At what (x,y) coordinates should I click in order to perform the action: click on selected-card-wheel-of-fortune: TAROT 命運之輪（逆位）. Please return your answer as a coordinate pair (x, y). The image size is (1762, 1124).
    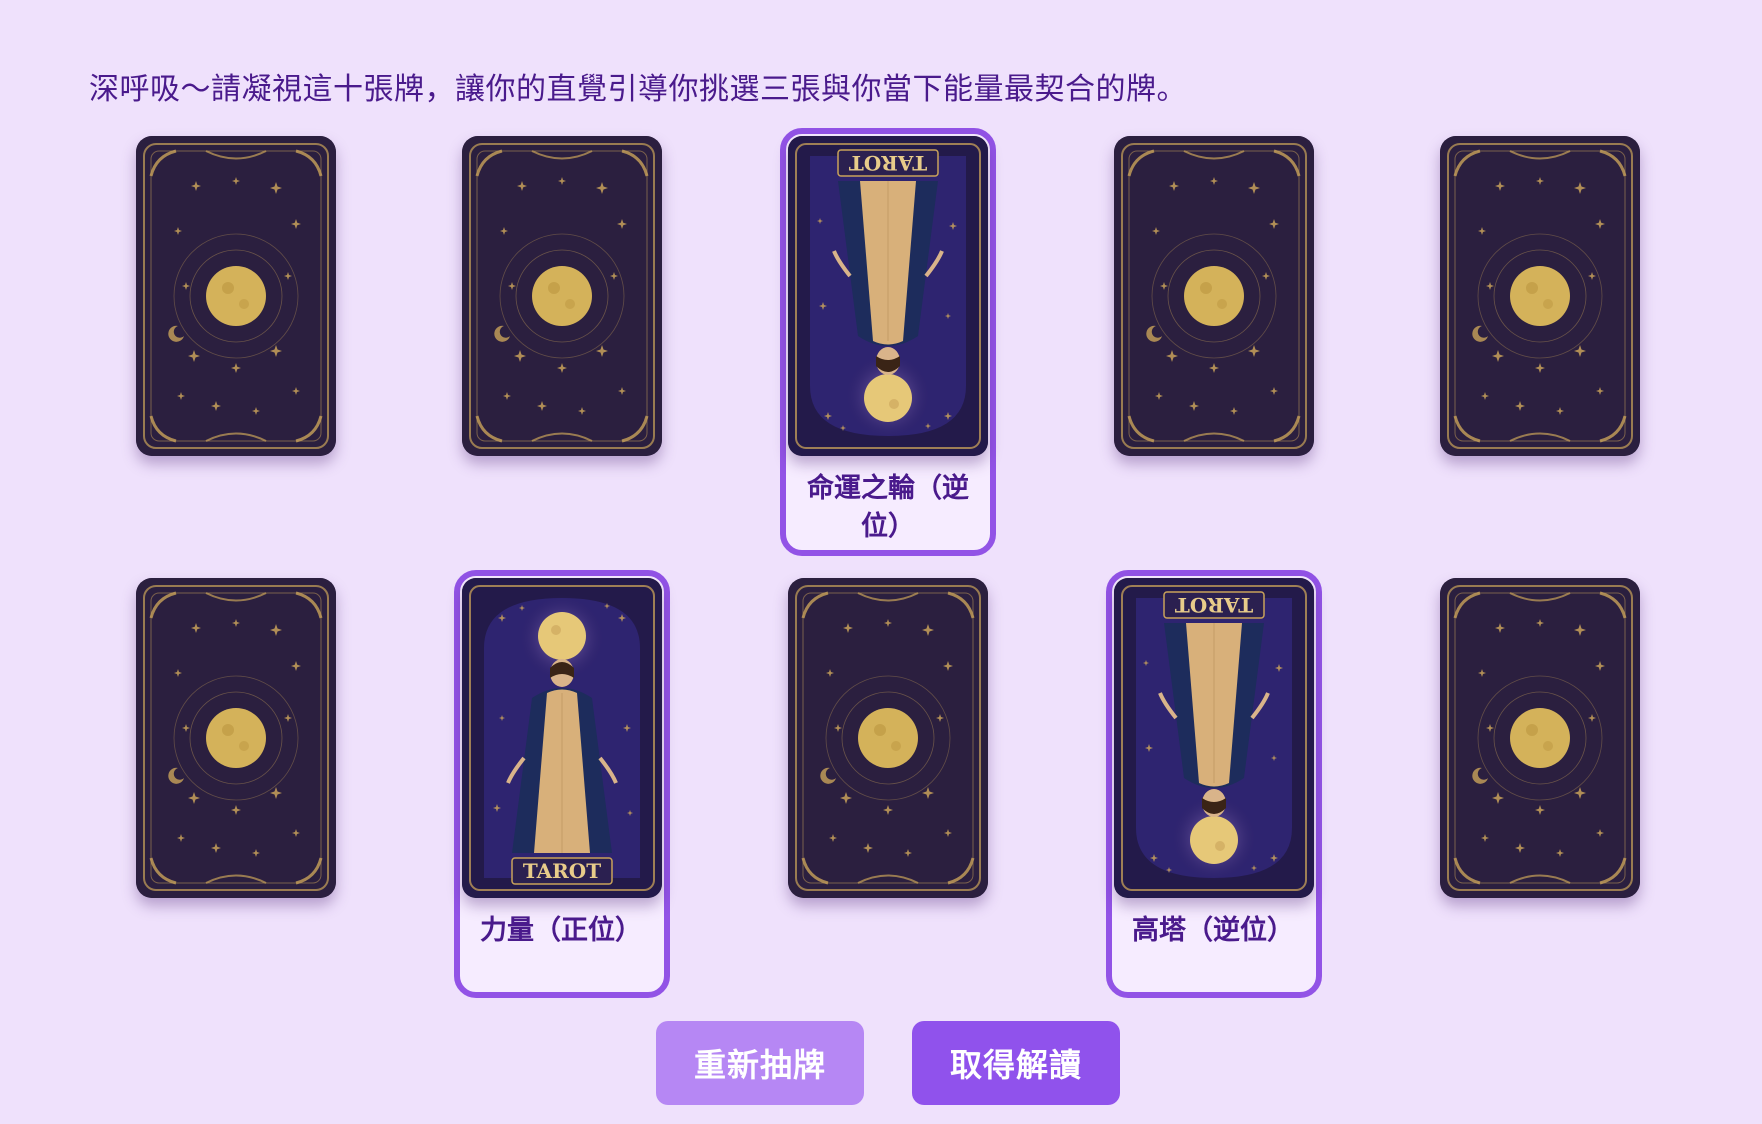
    Looking at the image, I should click on (888, 342).